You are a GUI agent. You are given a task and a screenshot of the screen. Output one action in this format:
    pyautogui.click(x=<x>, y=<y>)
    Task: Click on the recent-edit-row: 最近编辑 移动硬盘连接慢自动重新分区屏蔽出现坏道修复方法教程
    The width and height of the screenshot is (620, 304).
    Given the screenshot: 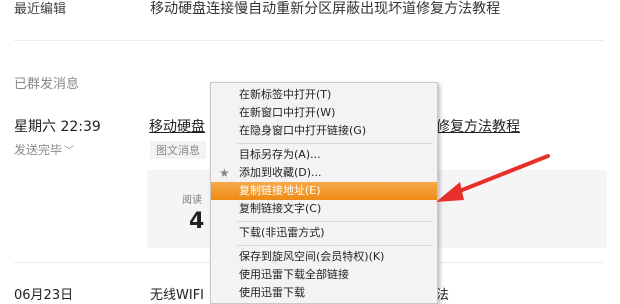 What is the action you would take?
    pyautogui.click(x=257, y=9)
    